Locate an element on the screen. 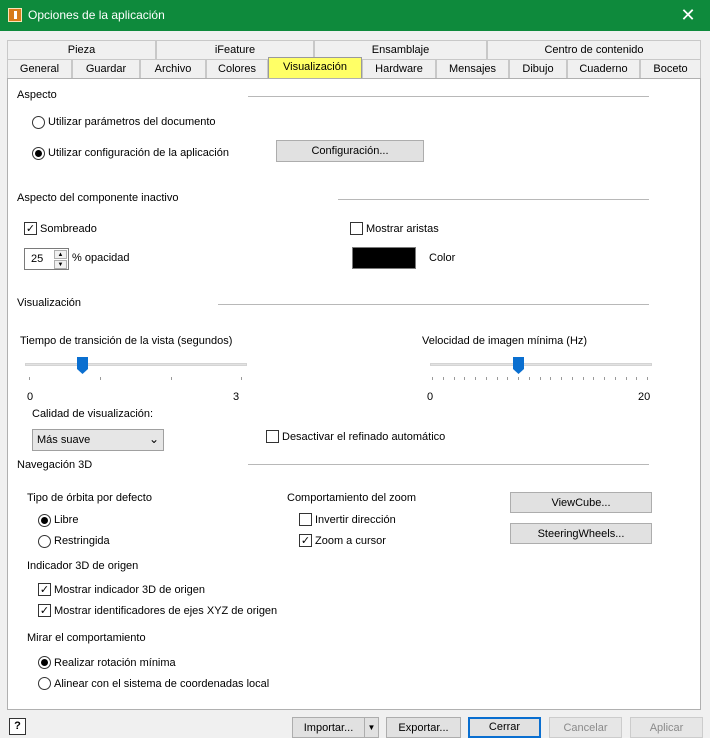 Image resolution: width=710 pixels, height=738 pixels. radio-look-align is located at coordinates (44, 683).